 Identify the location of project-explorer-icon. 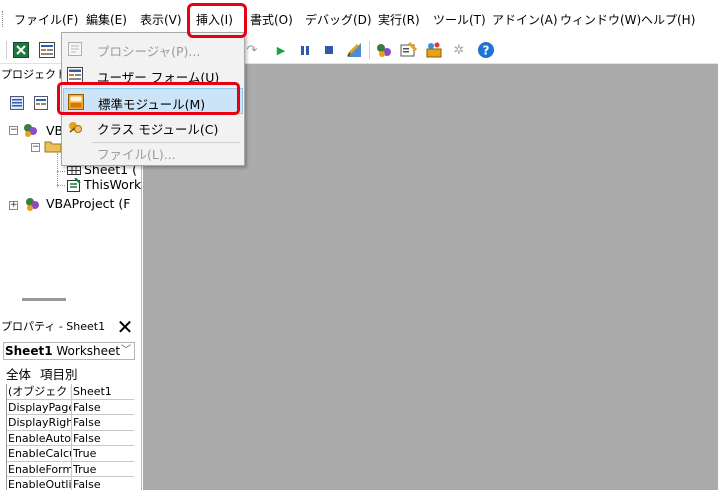
(384, 50).